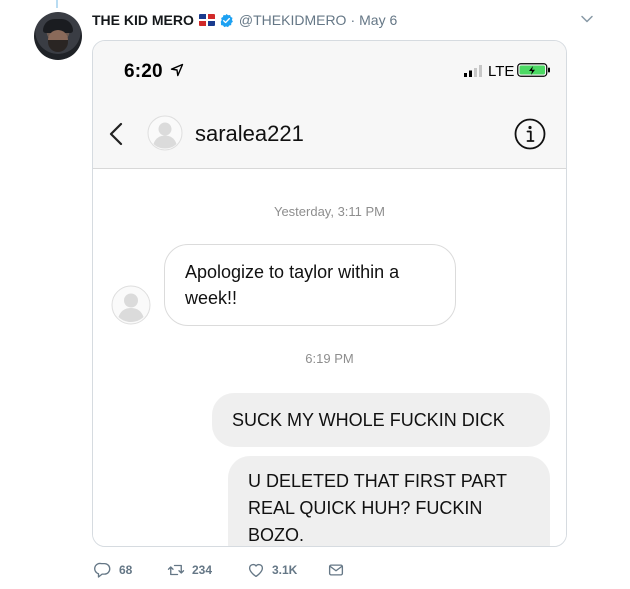 The image size is (630, 589). Describe the element at coordinates (57, 4) in the screenshot. I see `thread-line` at that location.